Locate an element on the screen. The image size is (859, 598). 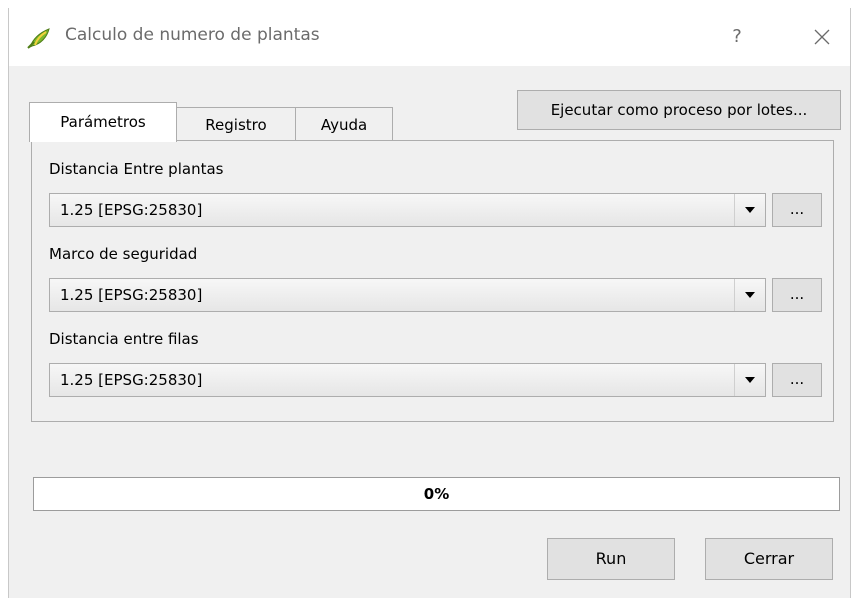
combo-marco-seguridad: 1.25 [EPSG:25830] is located at coordinates (407, 295).